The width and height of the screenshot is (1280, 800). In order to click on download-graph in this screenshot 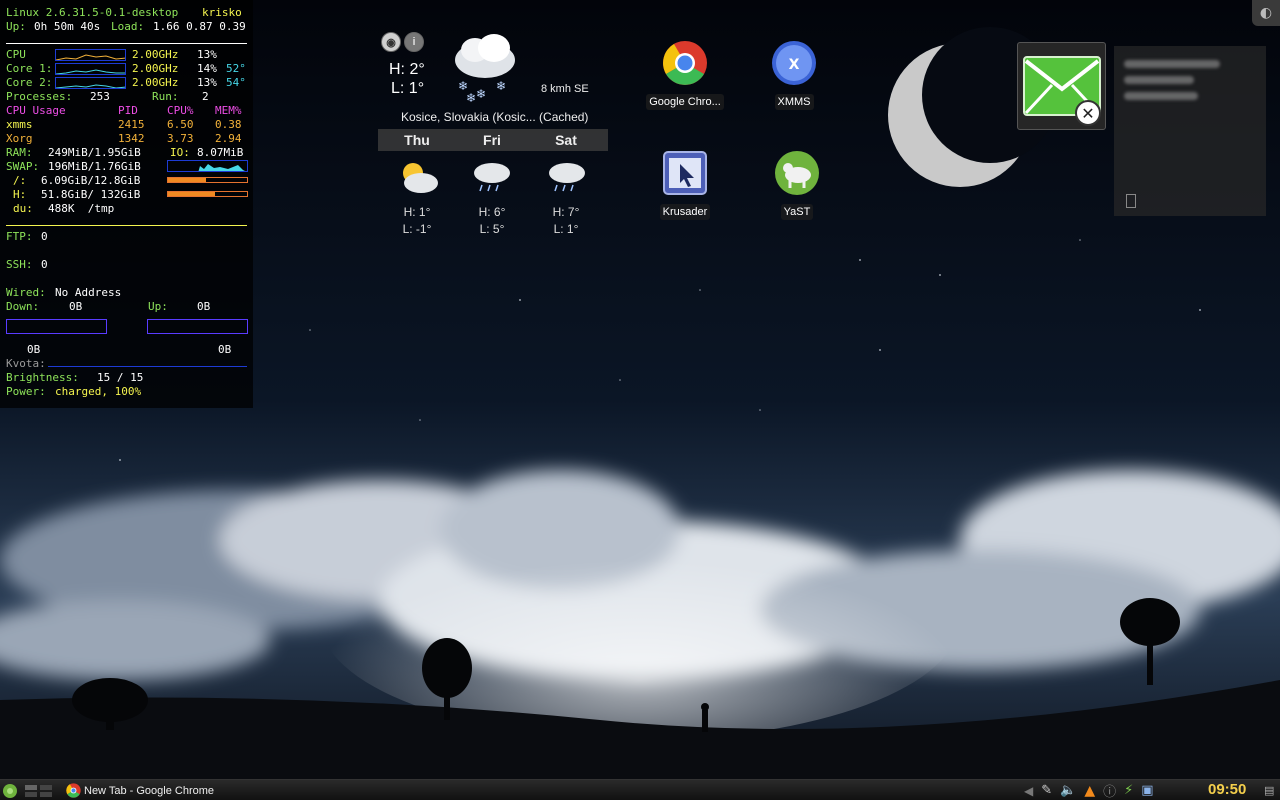, I will do `click(56, 326)`.